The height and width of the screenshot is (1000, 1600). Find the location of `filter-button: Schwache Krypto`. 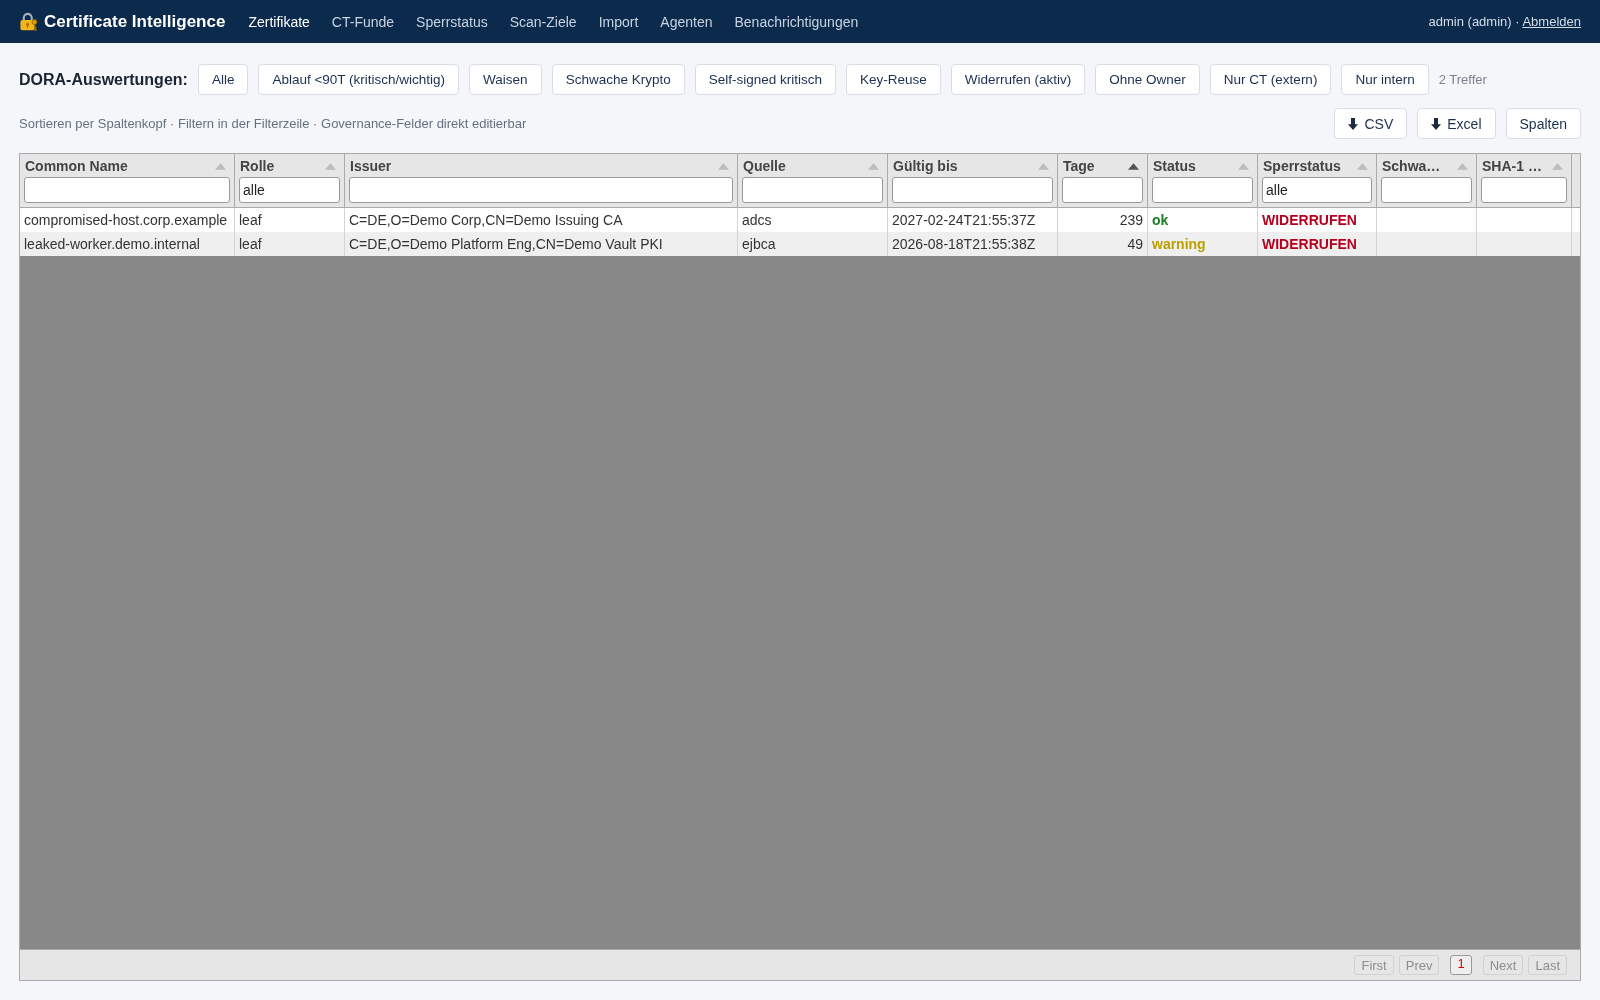

filter-button: Schwache Krypto is located at coordinates (618, 79).